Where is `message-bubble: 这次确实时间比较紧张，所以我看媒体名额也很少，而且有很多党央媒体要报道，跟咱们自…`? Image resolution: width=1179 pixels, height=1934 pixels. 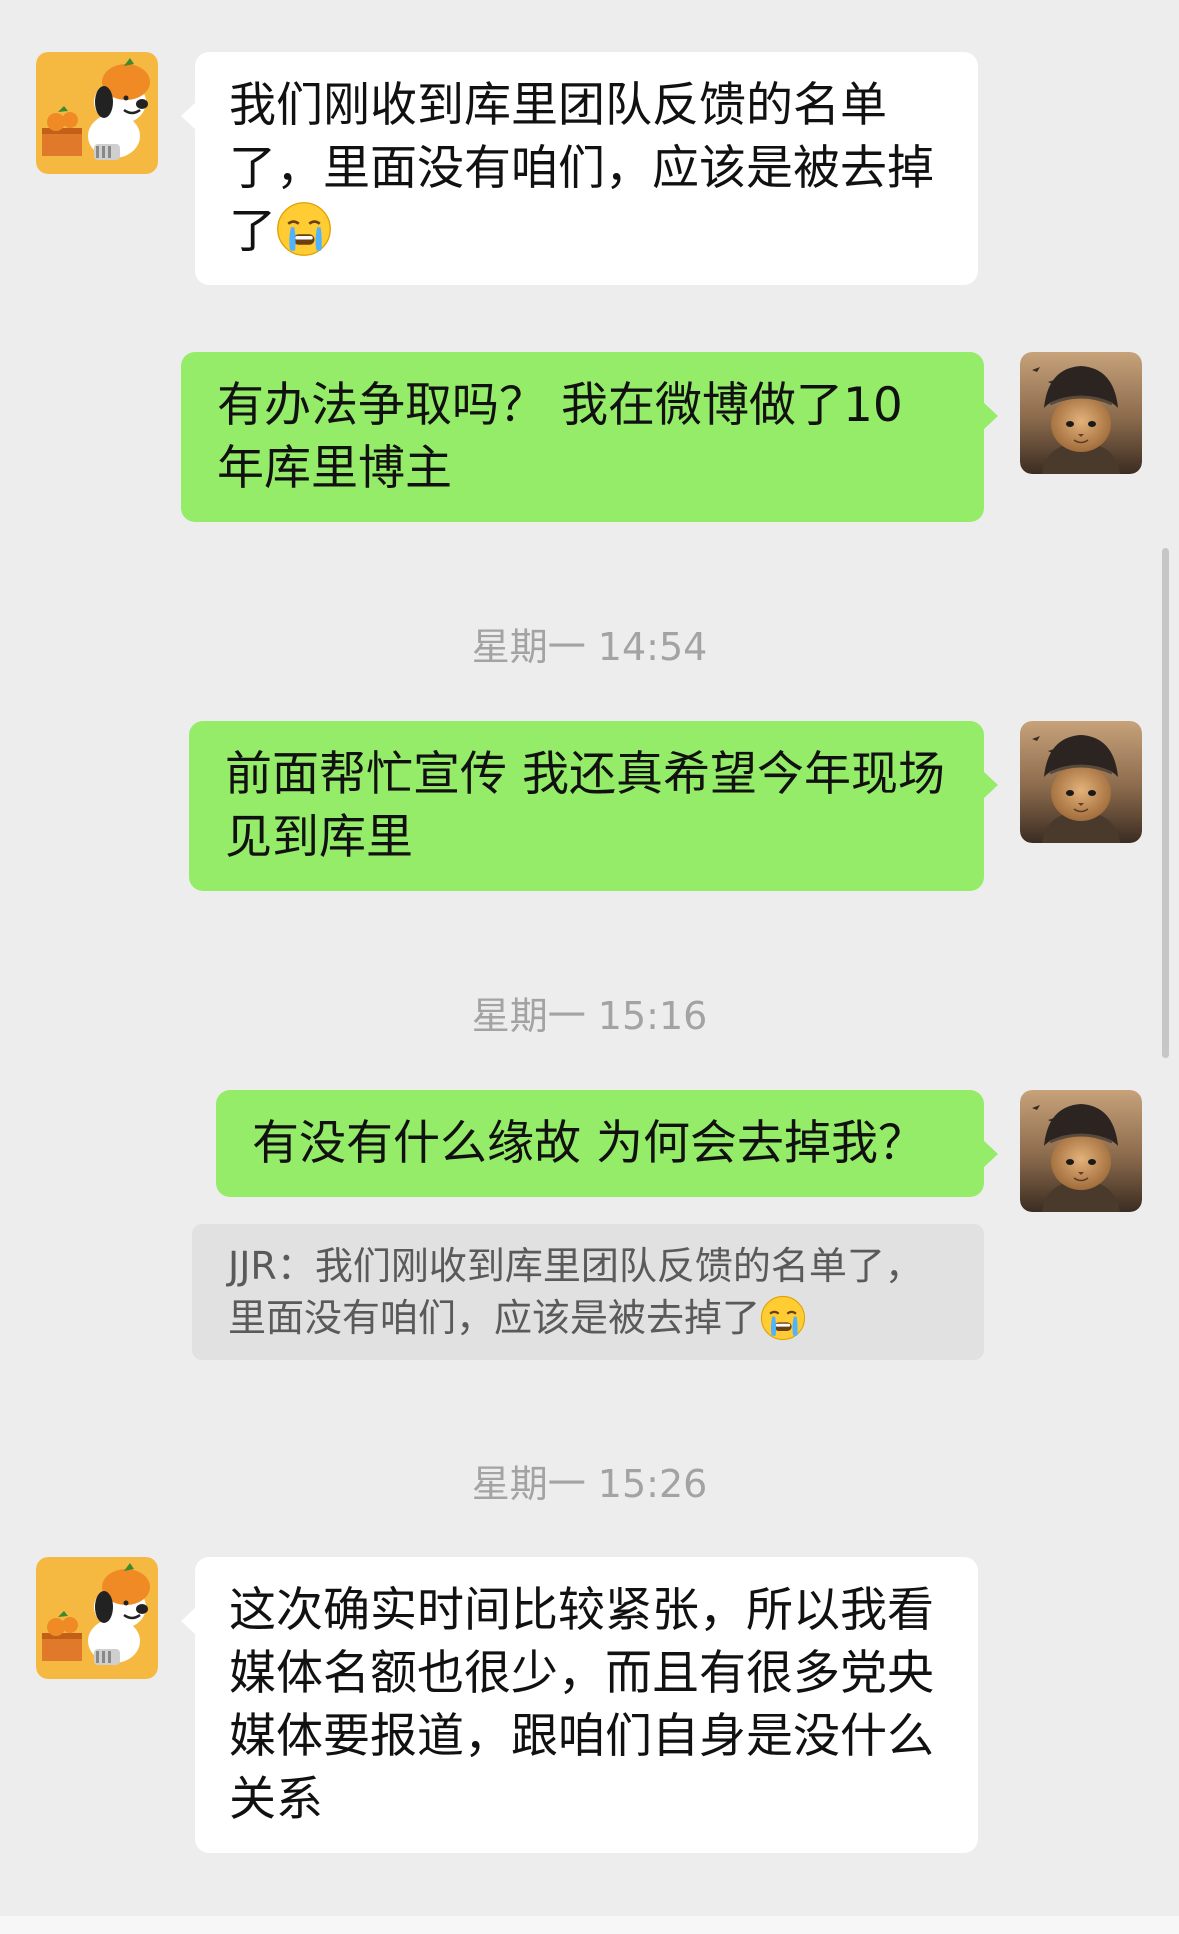
message-bubble: 这次确实时间比较紧张，所以我看媒体名额也很少，而且有很多党央媒体要报道，跟咱们自… is located at coordinates (579, 1705).